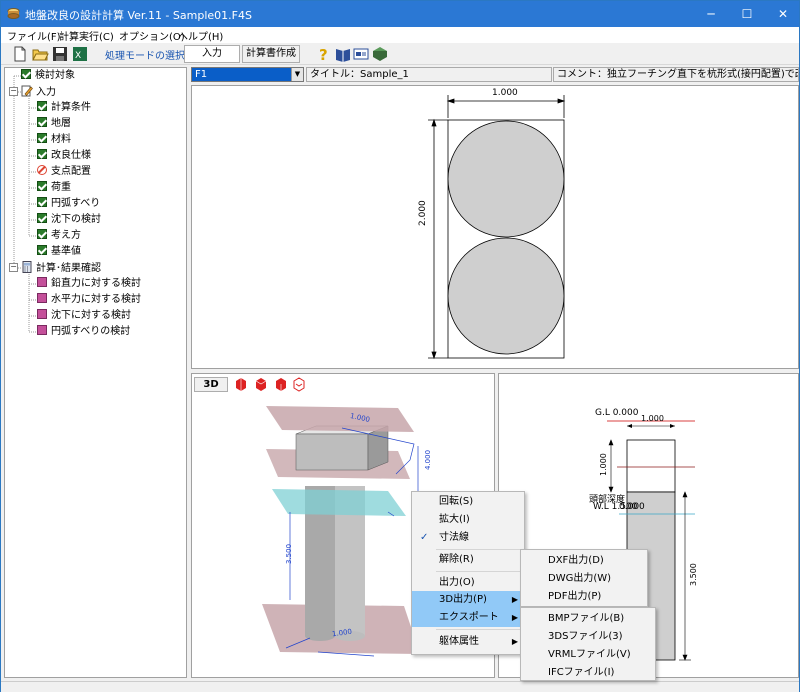  I want to click on collapse-result-toggle: −, so click(13, 267).